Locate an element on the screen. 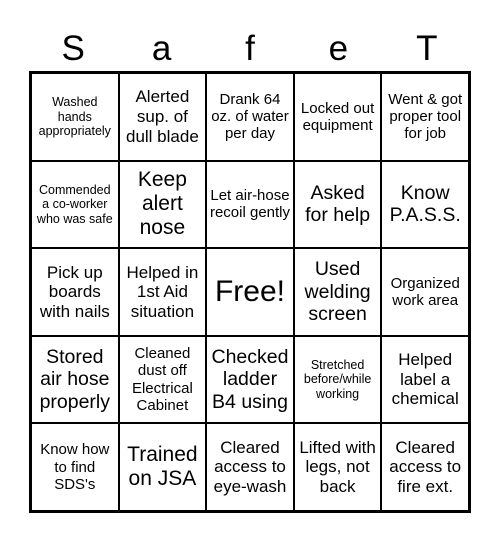  title-letter: T is located at coordinates (427, 48).